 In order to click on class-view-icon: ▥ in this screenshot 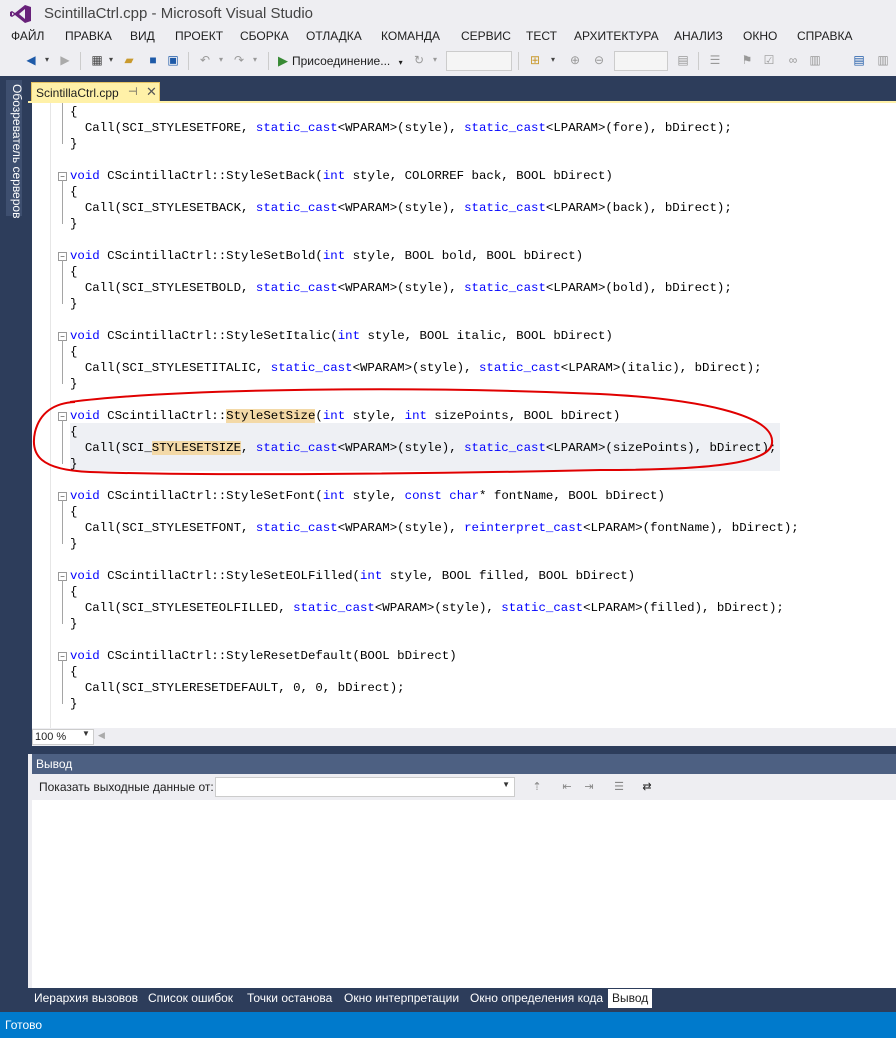, I will do `click(883, 60)`.